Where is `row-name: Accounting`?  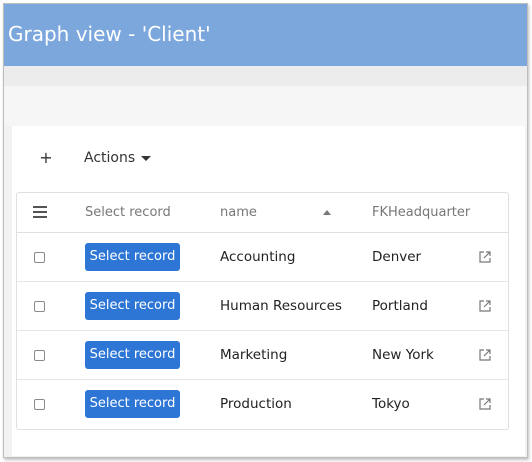
row-name: Accounting is located at coordinates (258, 257).